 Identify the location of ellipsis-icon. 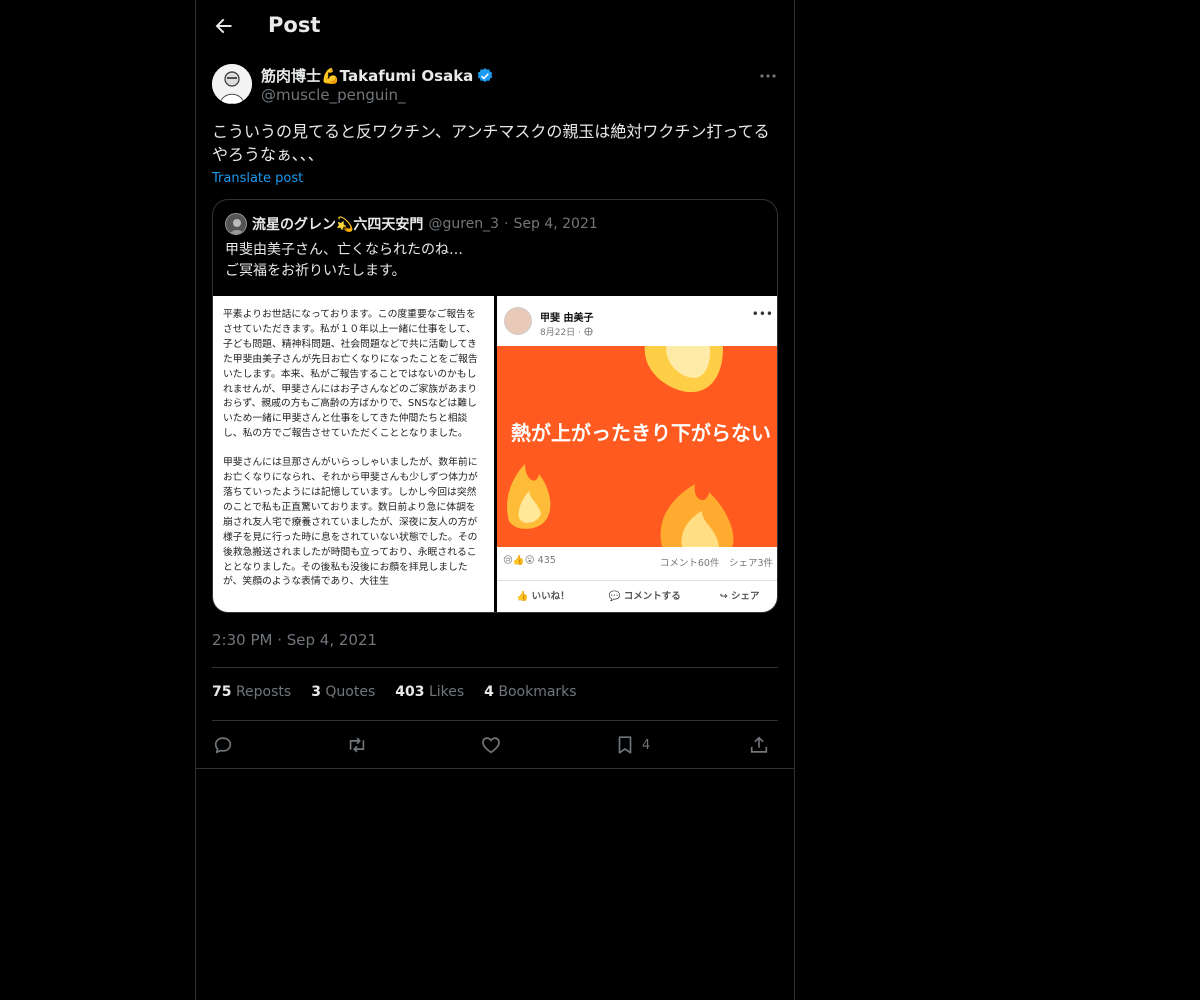
(768, 76).